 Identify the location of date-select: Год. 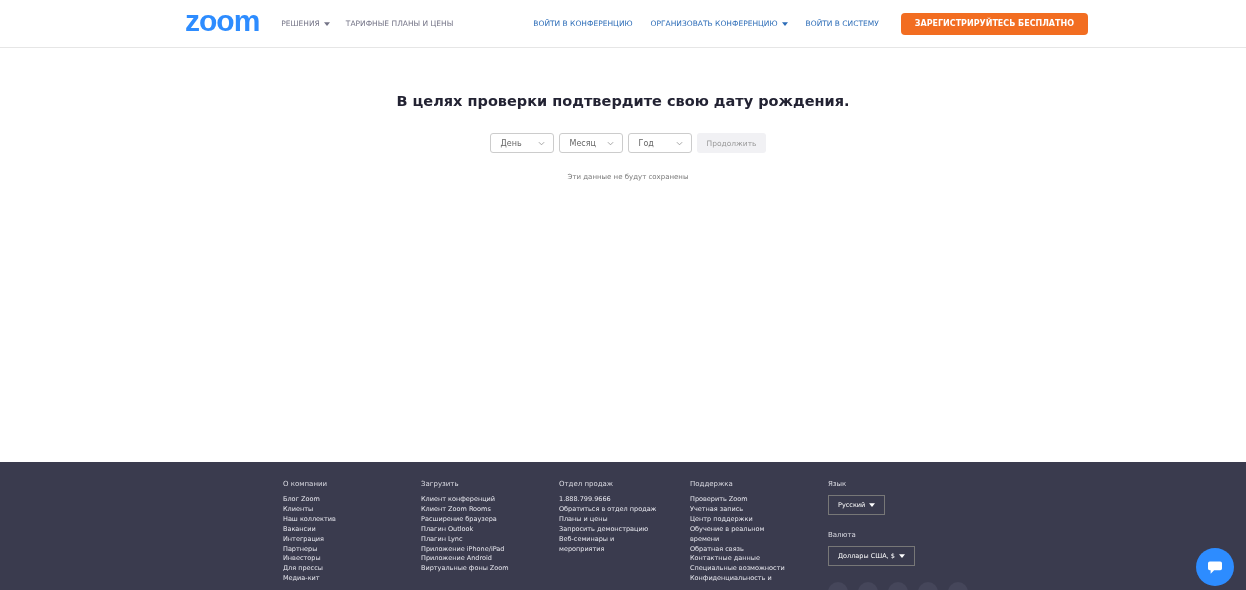
(659, 143).